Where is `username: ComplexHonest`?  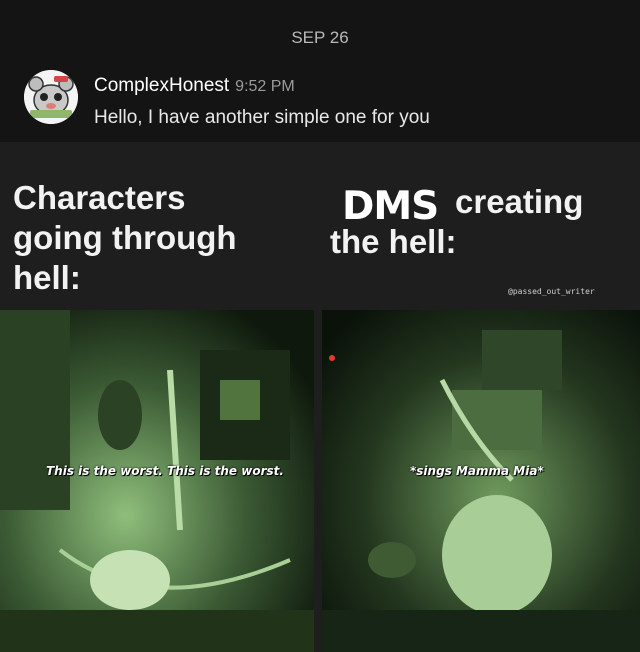
username: ComplexHonest is located at coordinates (161, 85).